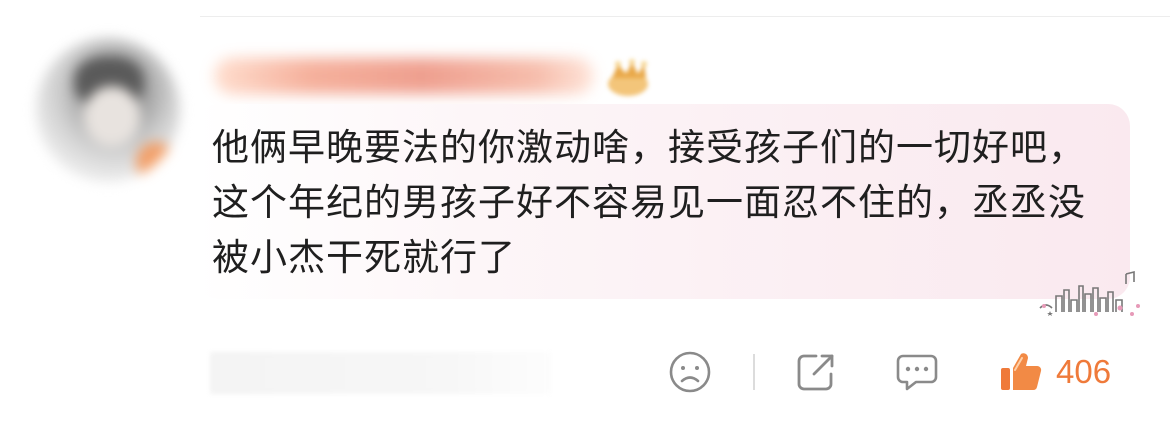 Image resolution: width=1170 pixels, height=435 pixels. Describe the element at coordinates (1054, 372) in the screenshot. I see `like-button: 406` at that location.